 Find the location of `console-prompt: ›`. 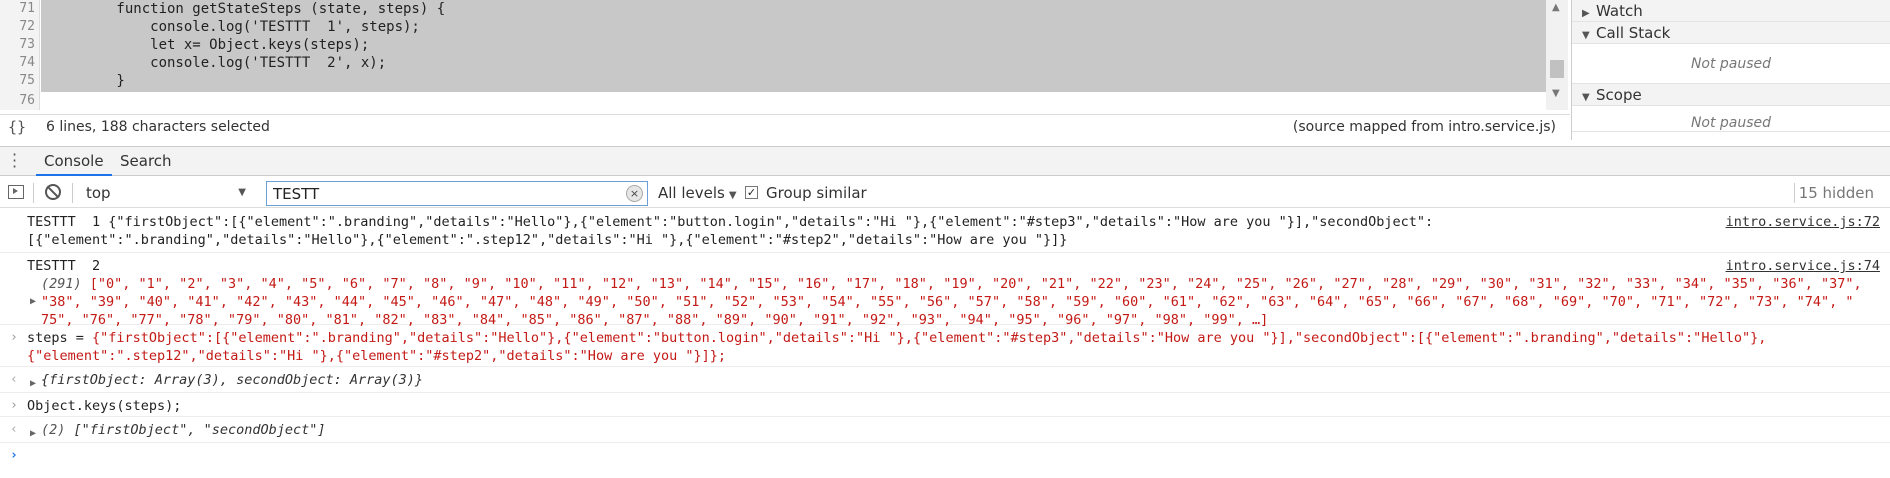

console-prompt: › is located at coordinates (945, 456).